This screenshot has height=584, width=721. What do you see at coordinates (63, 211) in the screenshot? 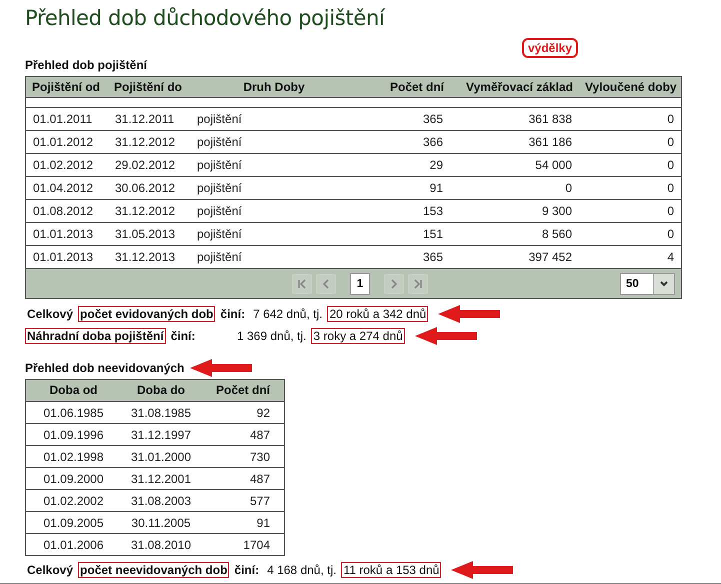
I see `table-cell-text: 01.08.2012` at bounding box center [63, 211].